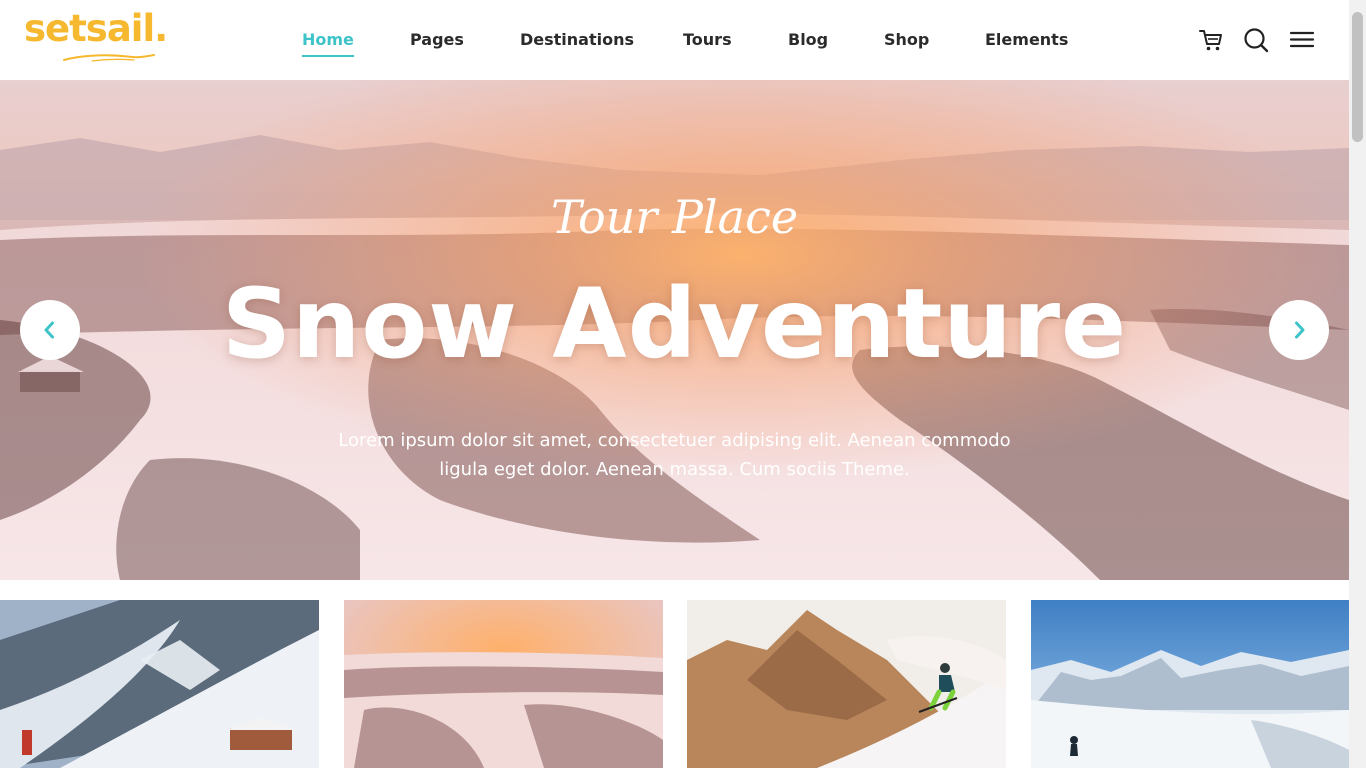 This screenshot has height=768, width=1366. I want to click on nav-destinations: Destinations, so click(577, 39).